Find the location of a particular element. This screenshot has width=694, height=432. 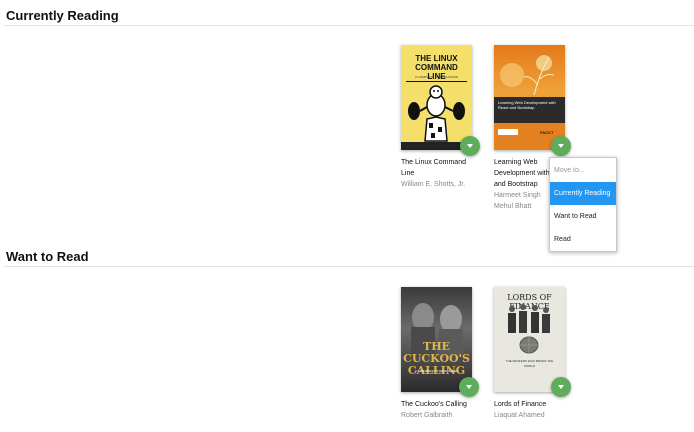

menu-option-currently-reading: Currently Reading is located at coordinates (583, 193).